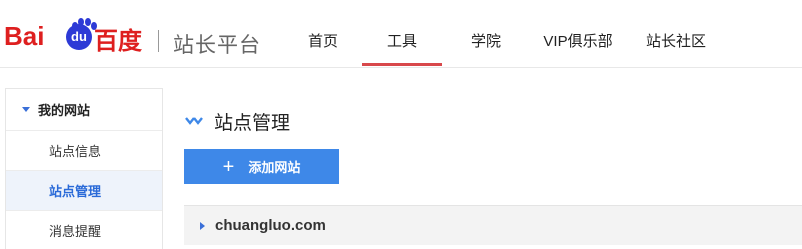 This screenshot has height=249, width=802. Describe the element at coordinates (486, 34) in the screenshot. I see `nav-item-academy: 学院` at that location.